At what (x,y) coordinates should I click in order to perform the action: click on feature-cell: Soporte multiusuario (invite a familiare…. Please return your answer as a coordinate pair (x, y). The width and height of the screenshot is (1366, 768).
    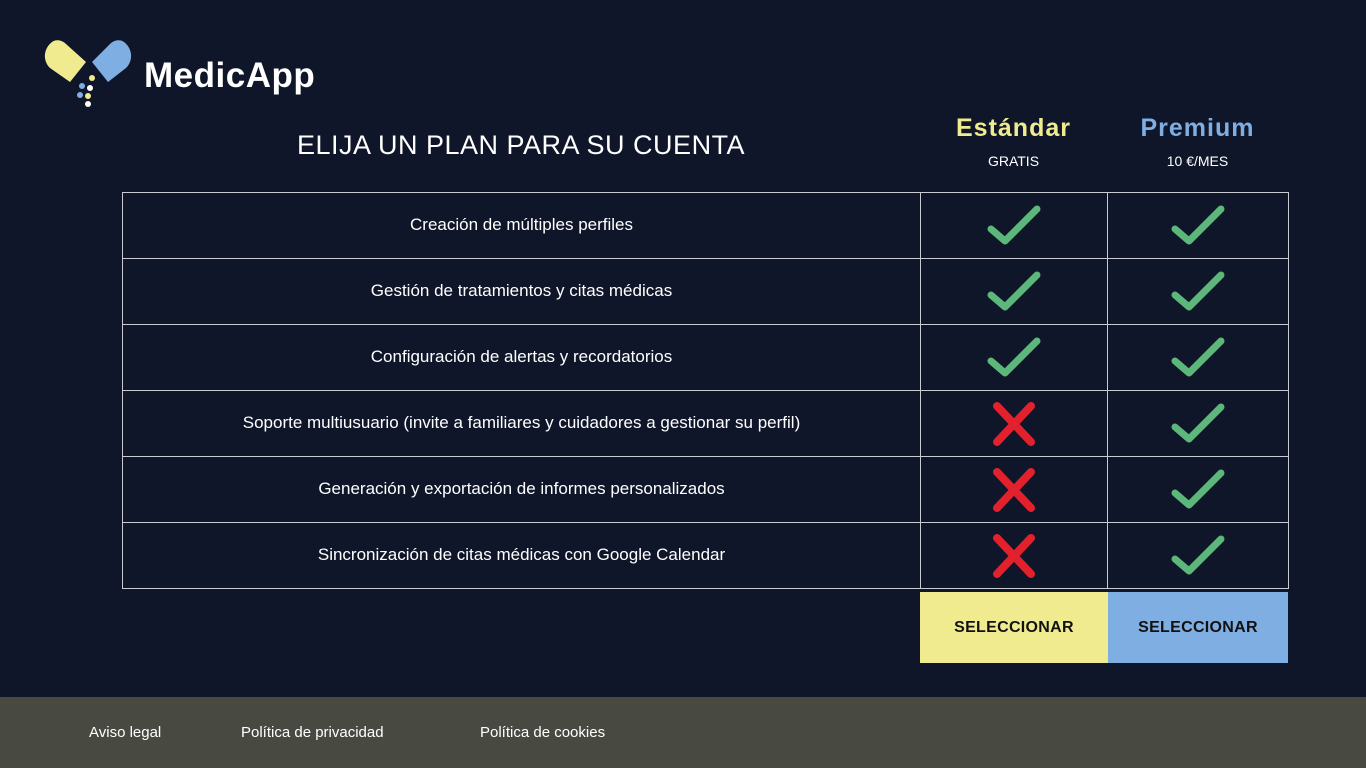
    Looking at the image, I should click on (521, 423).